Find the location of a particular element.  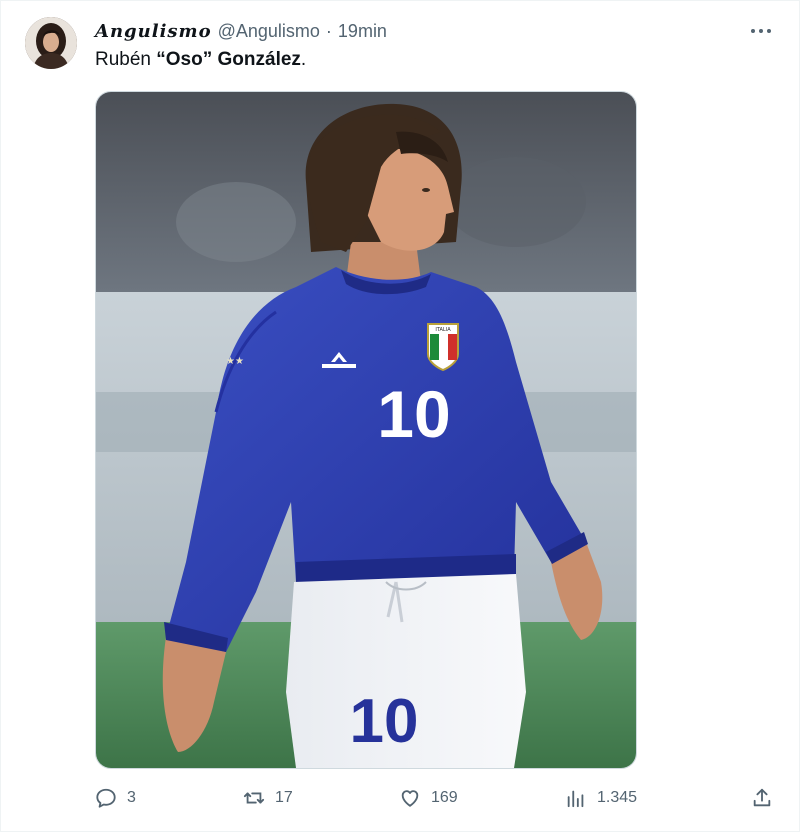

user-handle: @Angulismo is located at coordinates (269, 31).